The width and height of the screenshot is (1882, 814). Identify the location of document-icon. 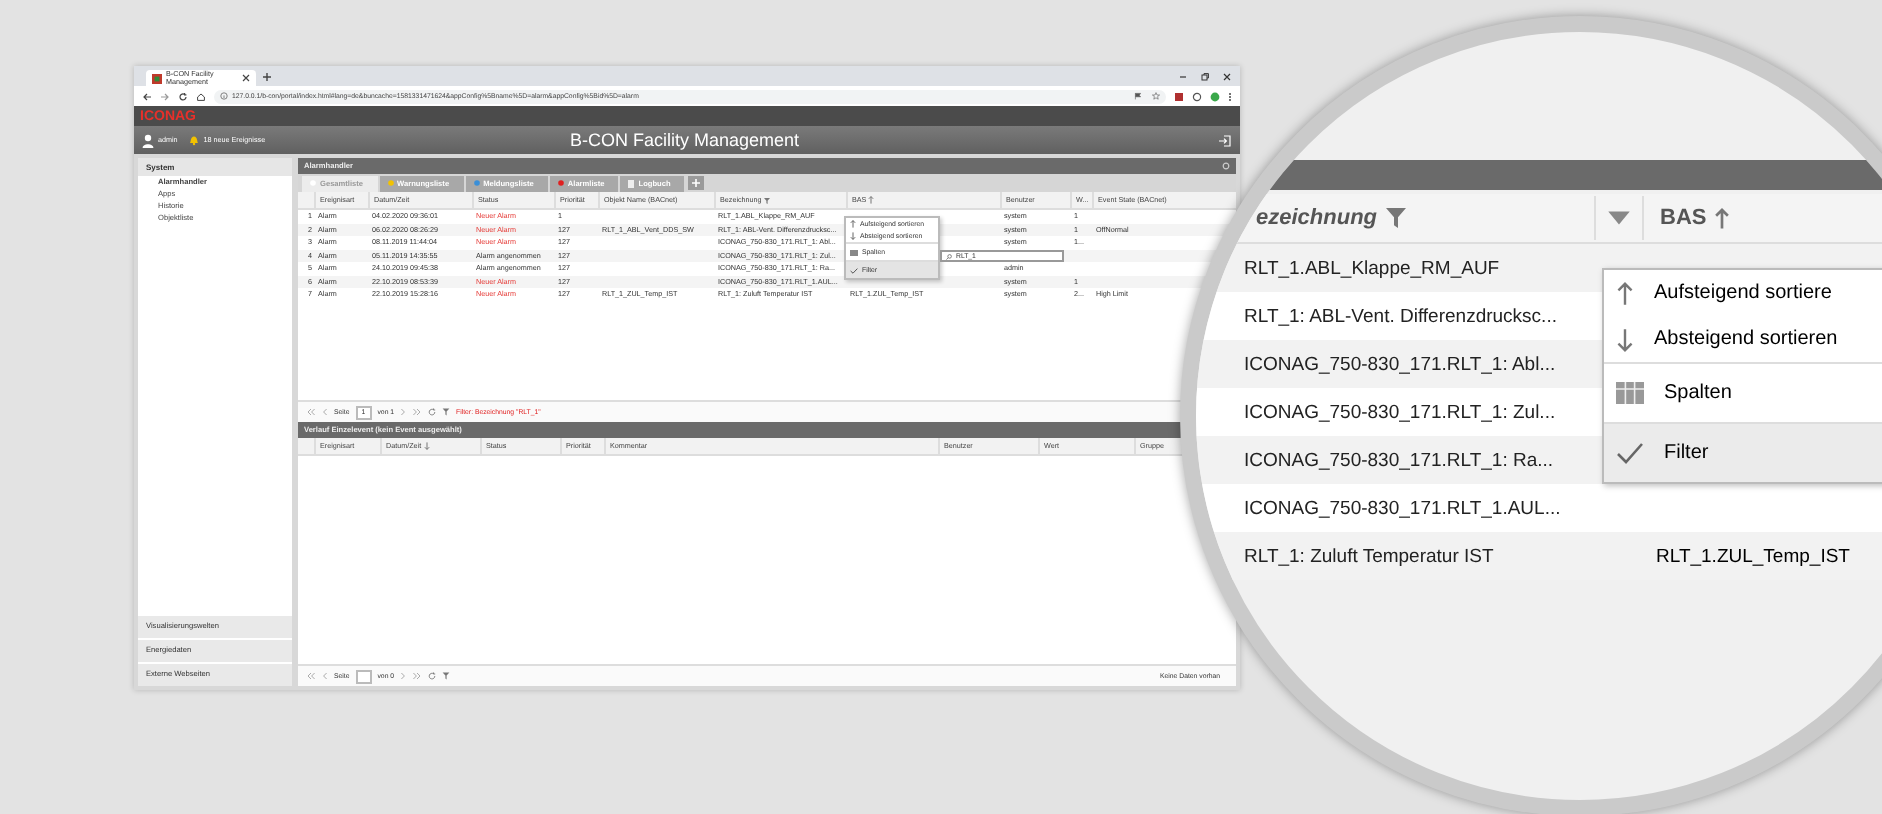
(631, 183).